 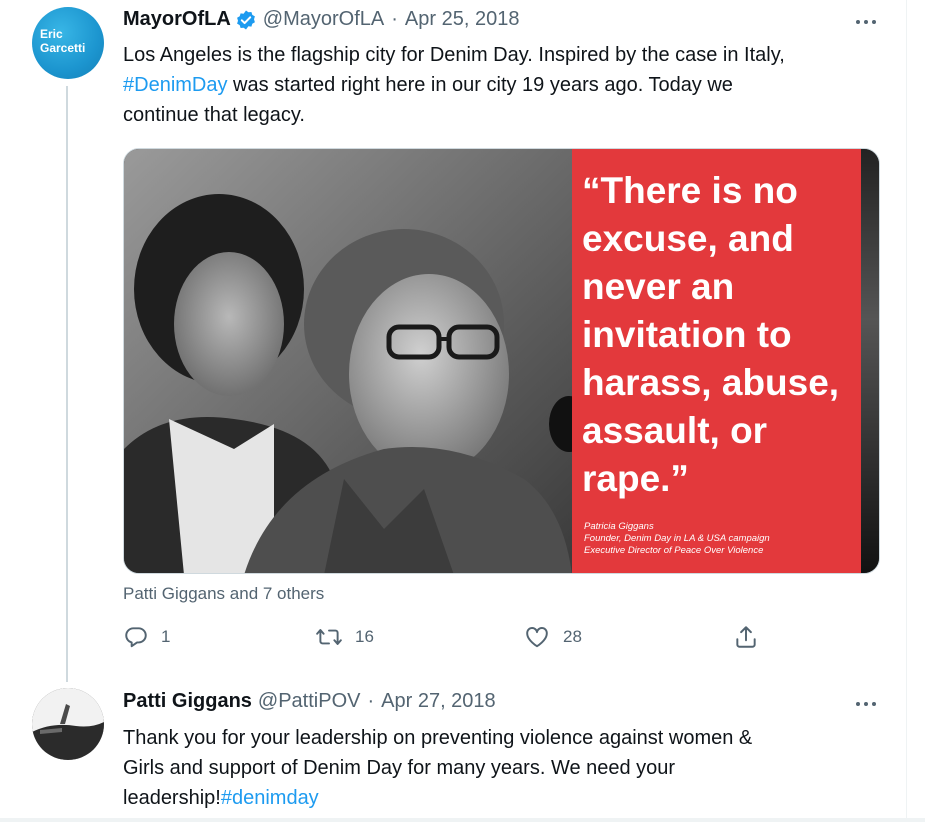 I want to click on share-icon, so click(x=746, y=637).